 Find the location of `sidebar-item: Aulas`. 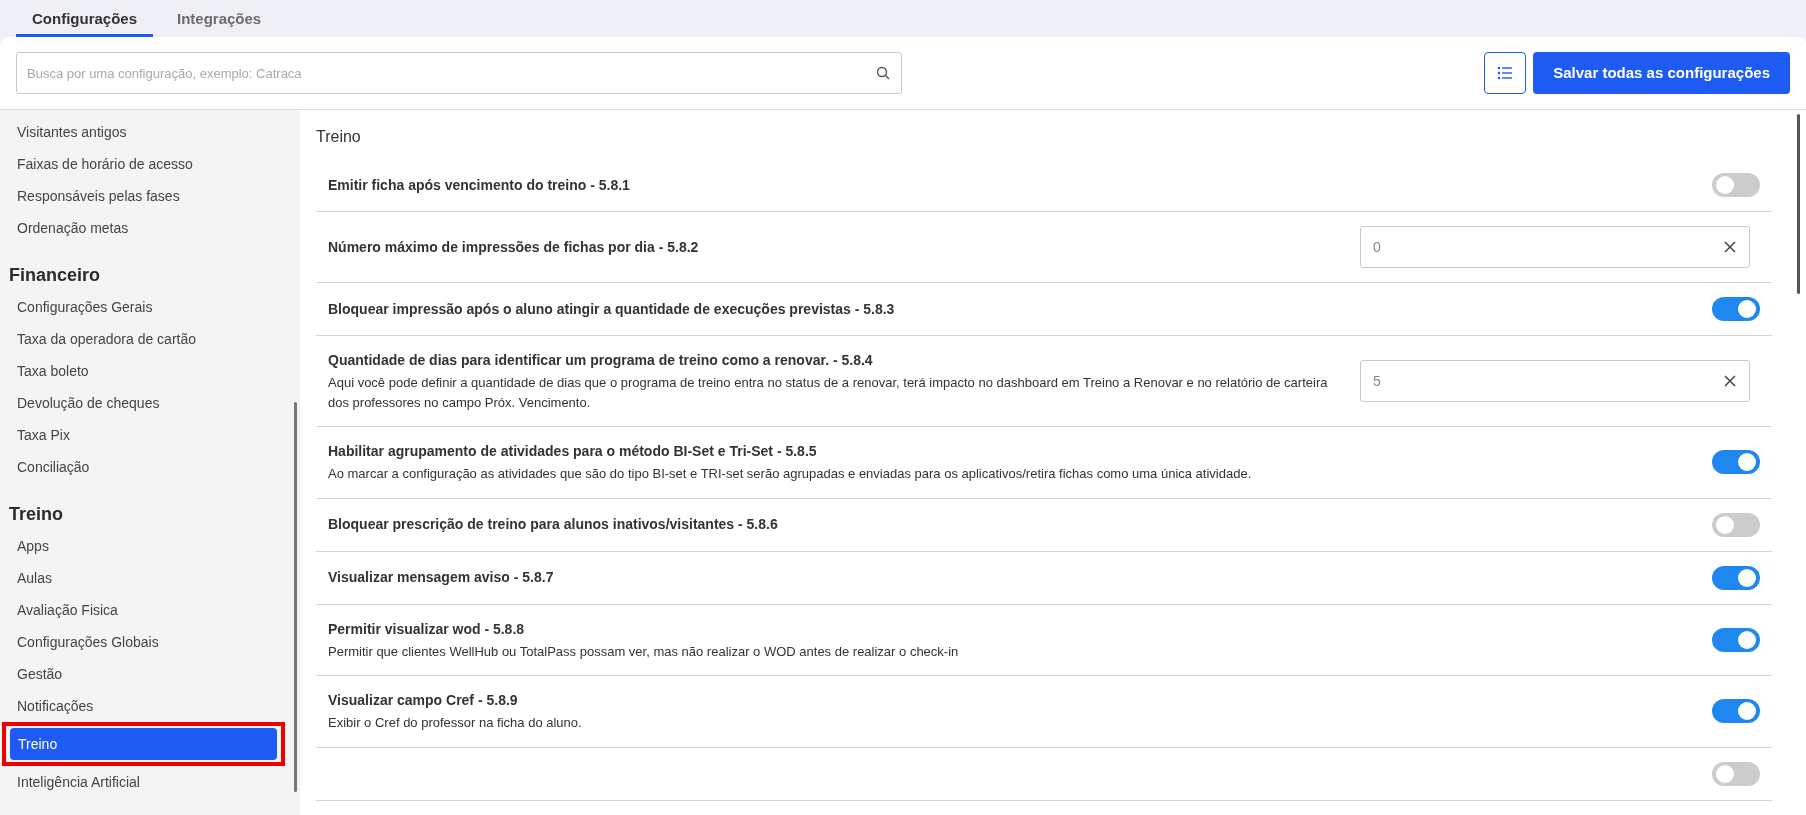

sidebar-item: Aulas is located at coordinates (150, 578).